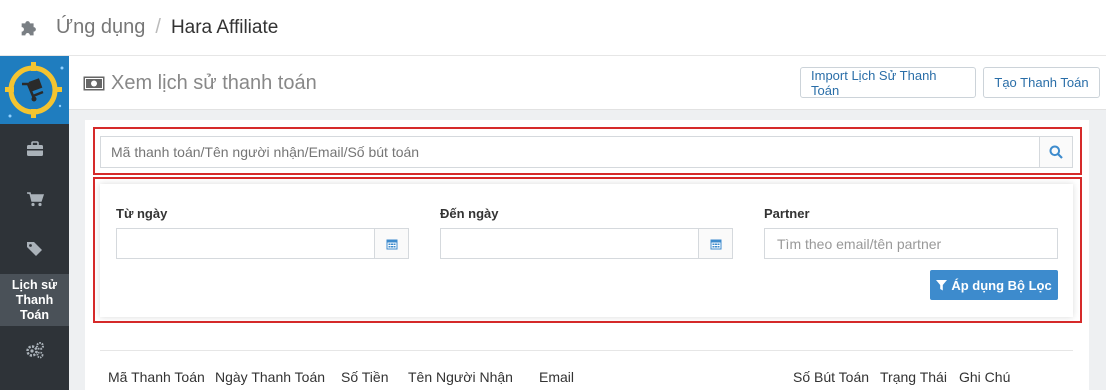 This screenshot has width=1106, height=390. What do you see at coordinates (469, 213) in the screenshot?
I see `to-date-label: Đến ngày` at bounding box center [469, 213].